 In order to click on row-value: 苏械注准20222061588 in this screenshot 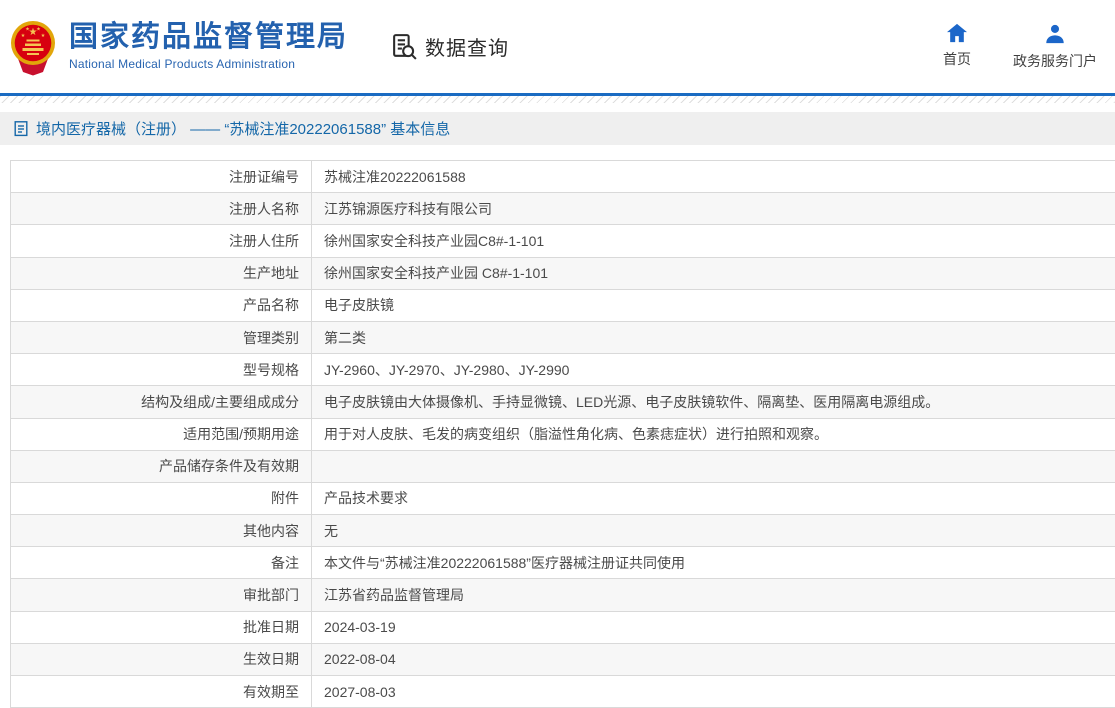, I will do `click(713, 177)`.